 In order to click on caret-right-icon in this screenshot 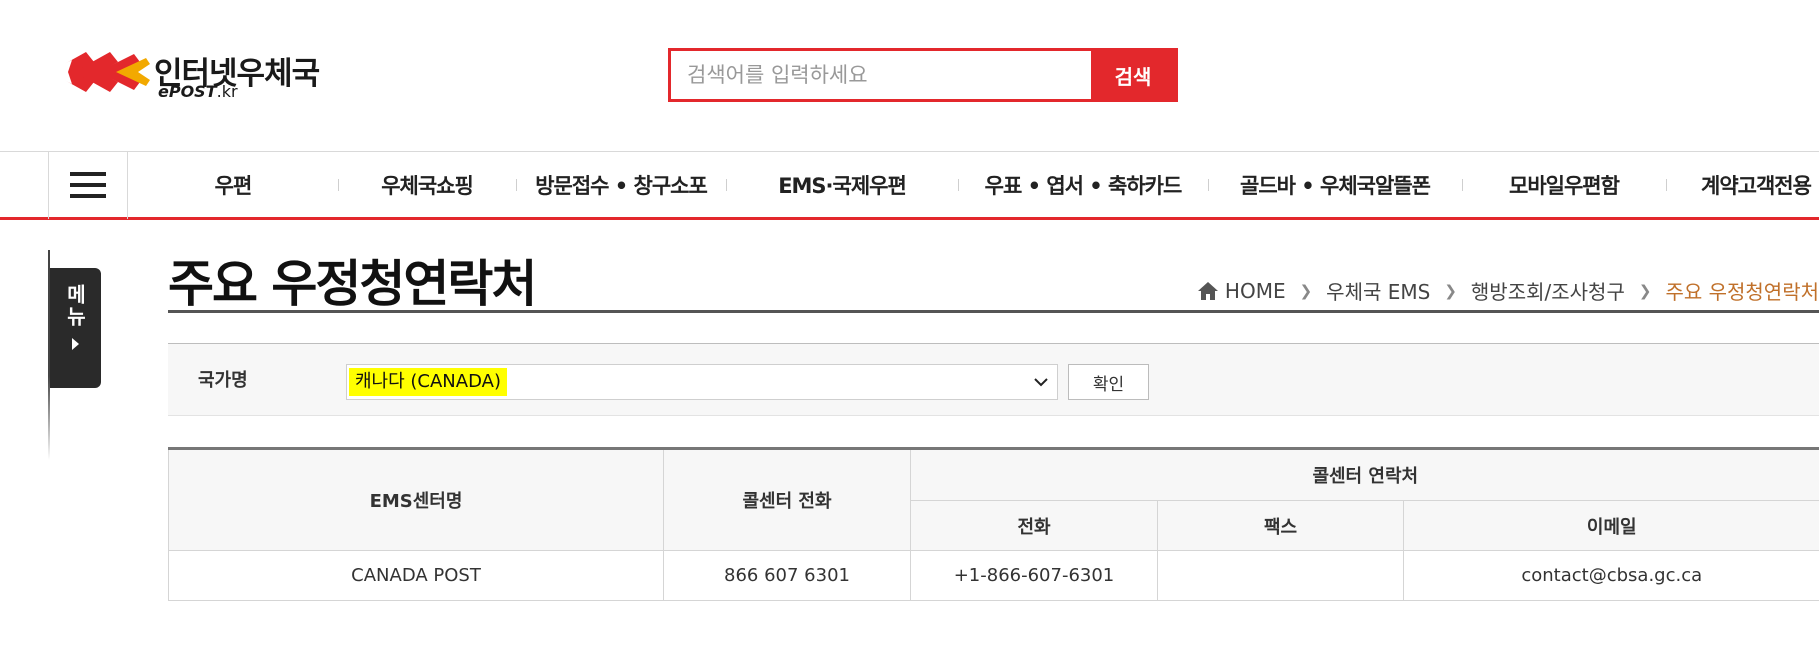, I will do `click(75, 344)`.